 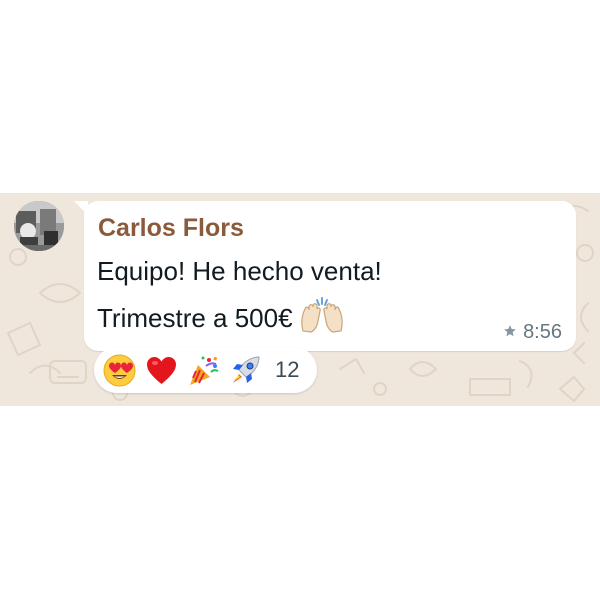 I want to click on reactions-bar: 12, so click(x=205, y=370).